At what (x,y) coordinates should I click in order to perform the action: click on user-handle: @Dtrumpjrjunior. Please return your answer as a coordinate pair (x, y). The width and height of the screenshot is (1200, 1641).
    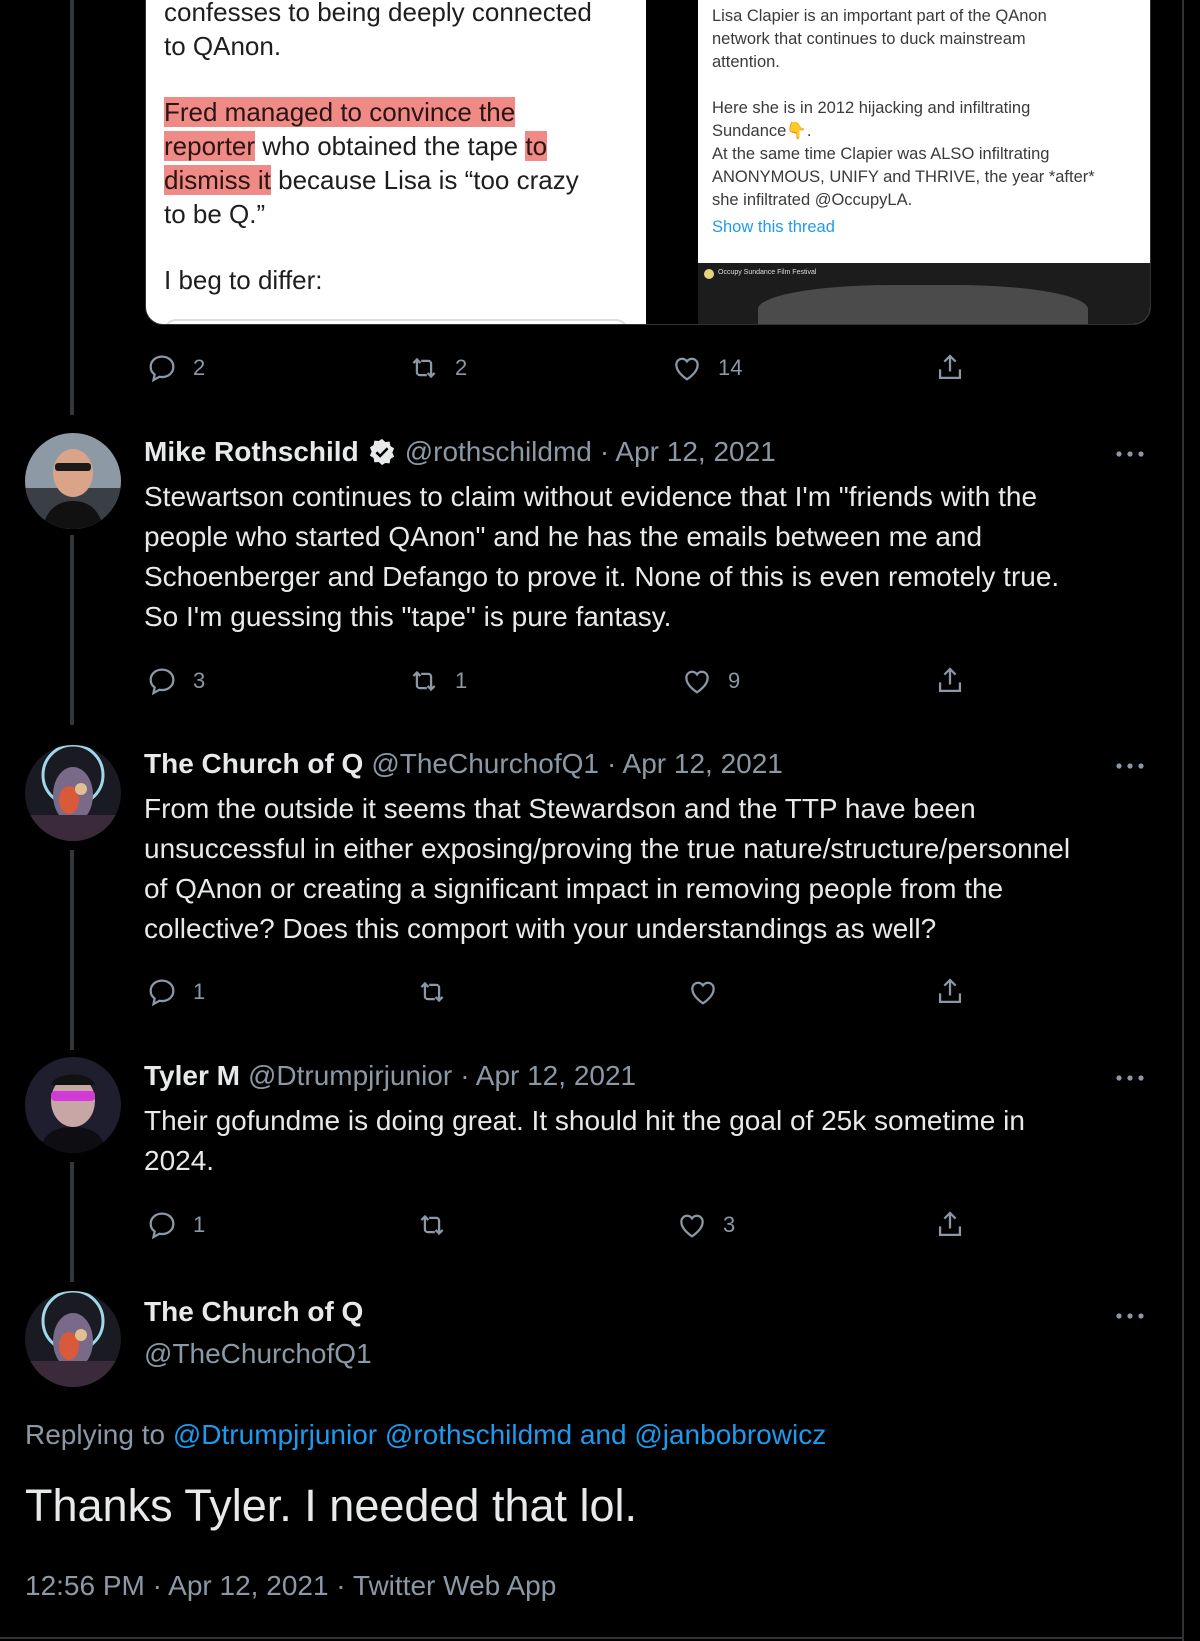
    Looking at the image, I should click on (350, 1076).